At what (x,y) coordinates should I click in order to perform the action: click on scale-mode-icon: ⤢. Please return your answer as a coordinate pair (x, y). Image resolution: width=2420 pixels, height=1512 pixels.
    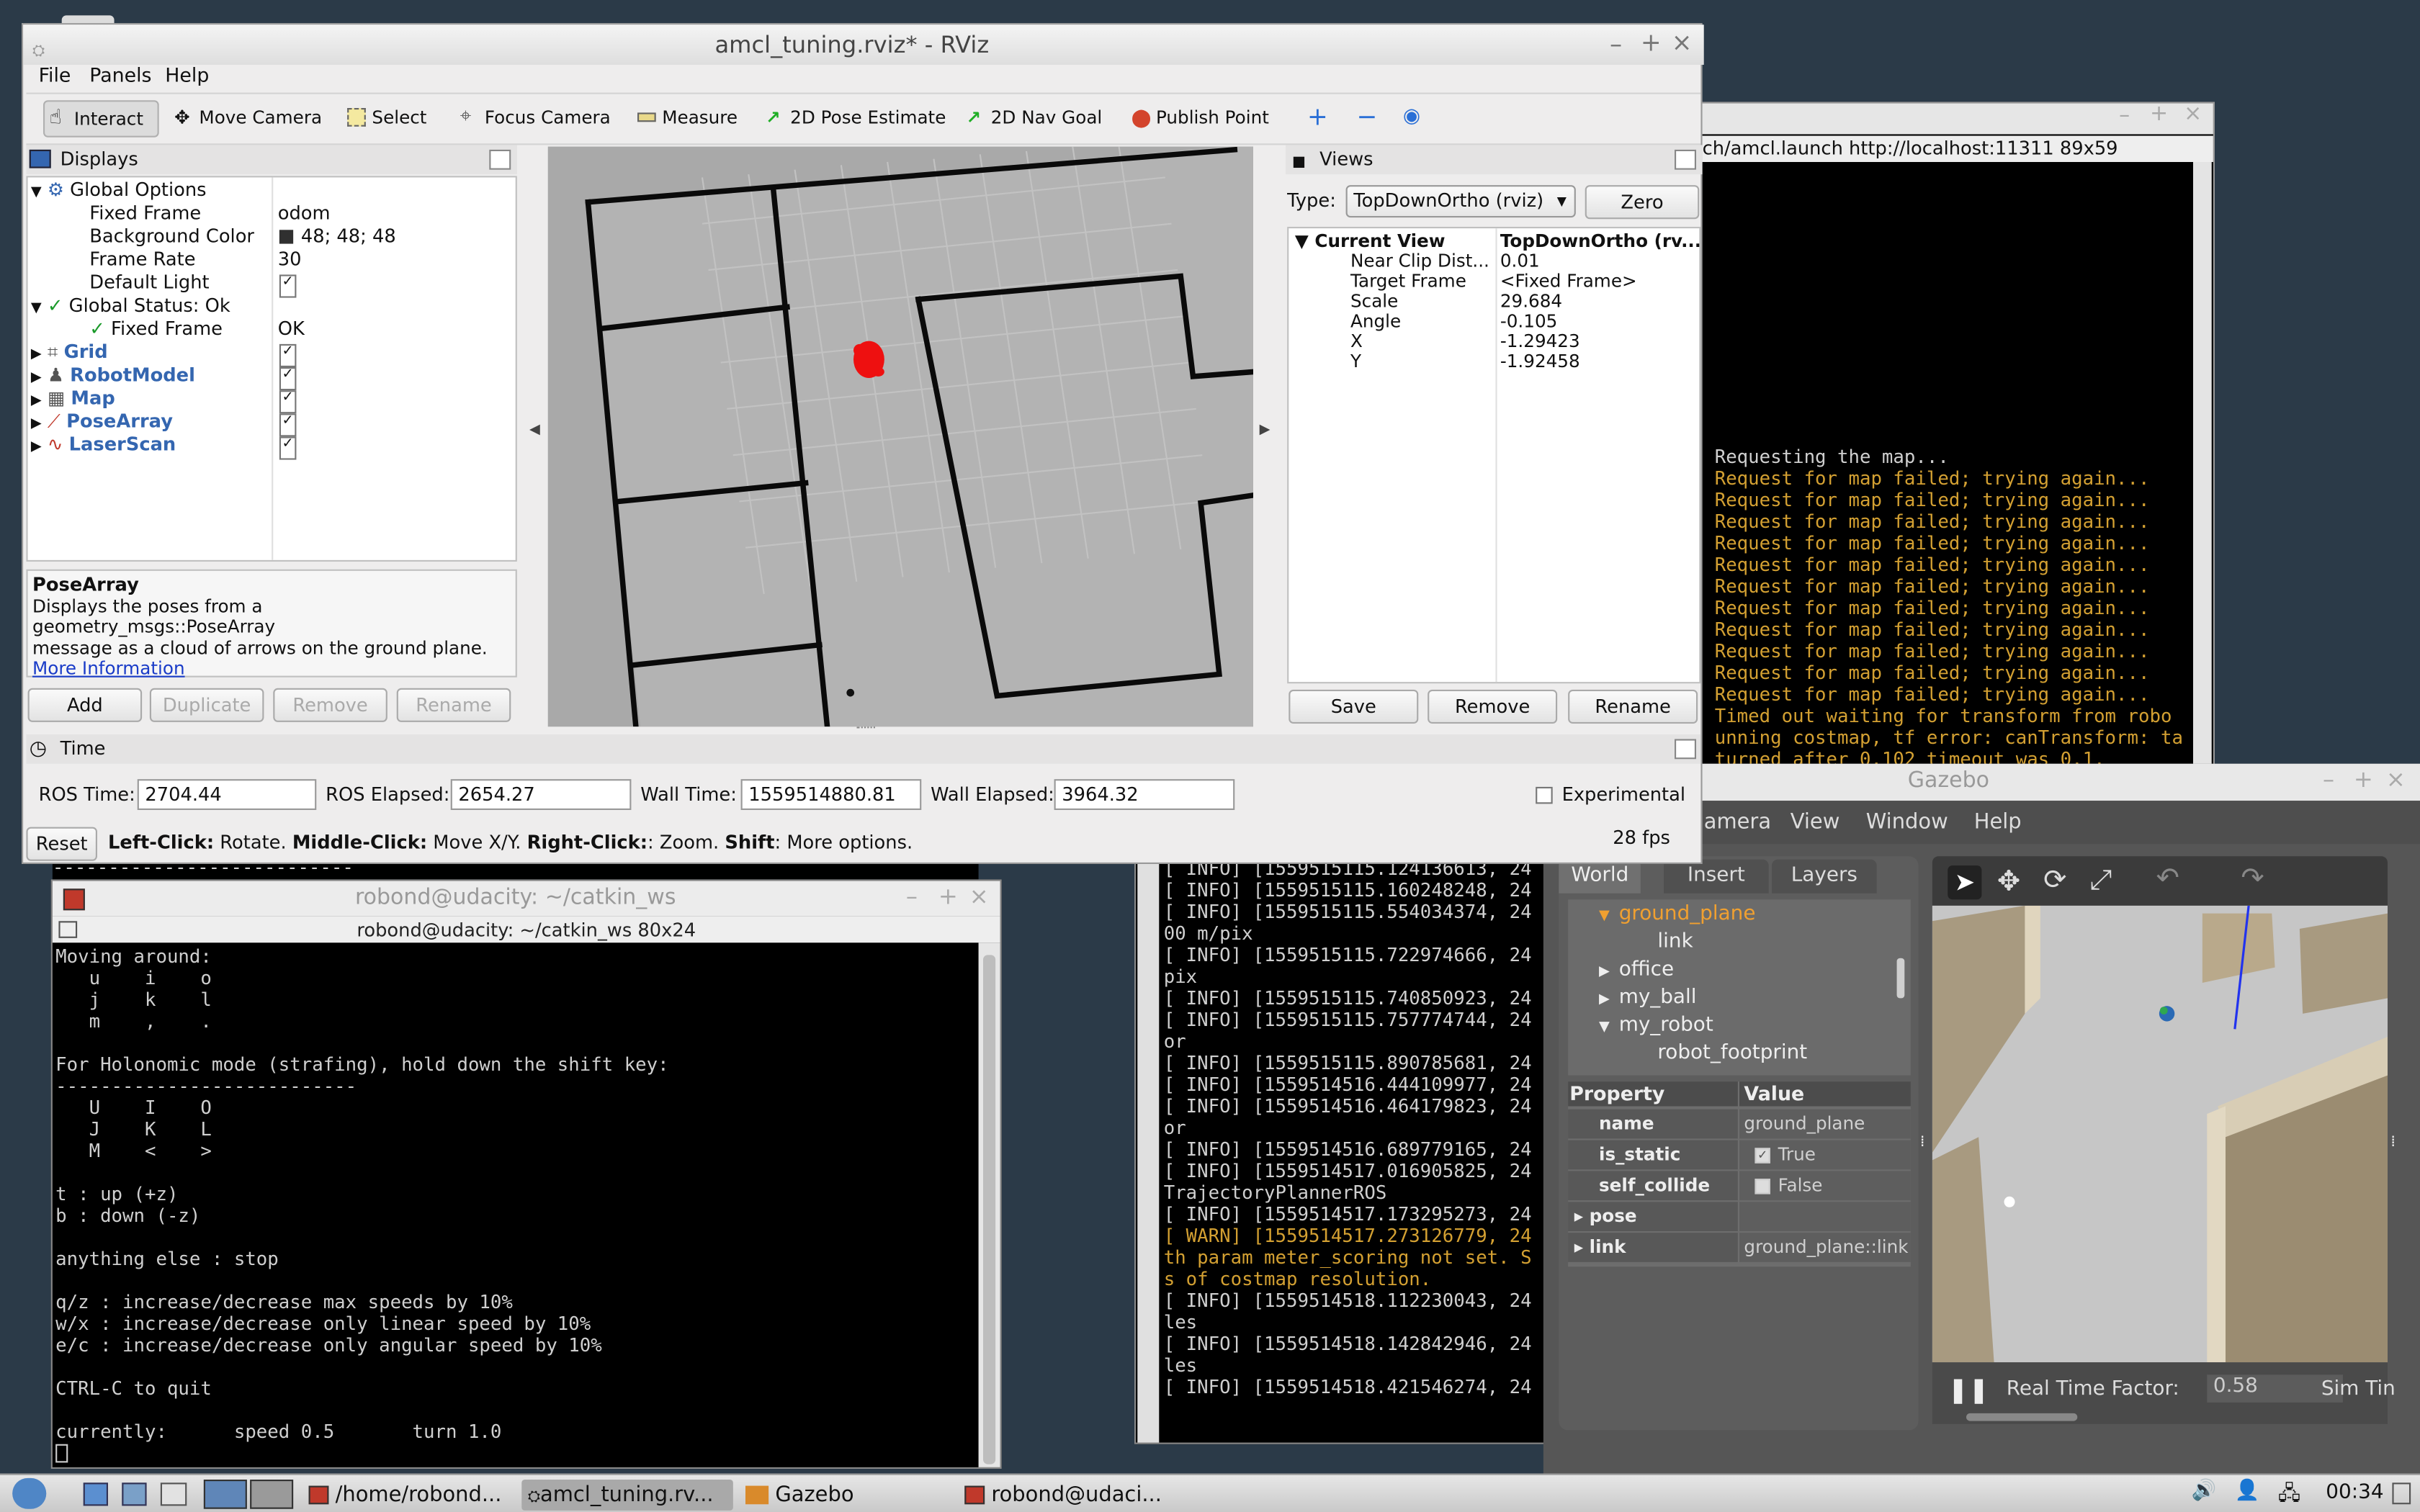
    Looking at the image, I should click on (2100, 880).